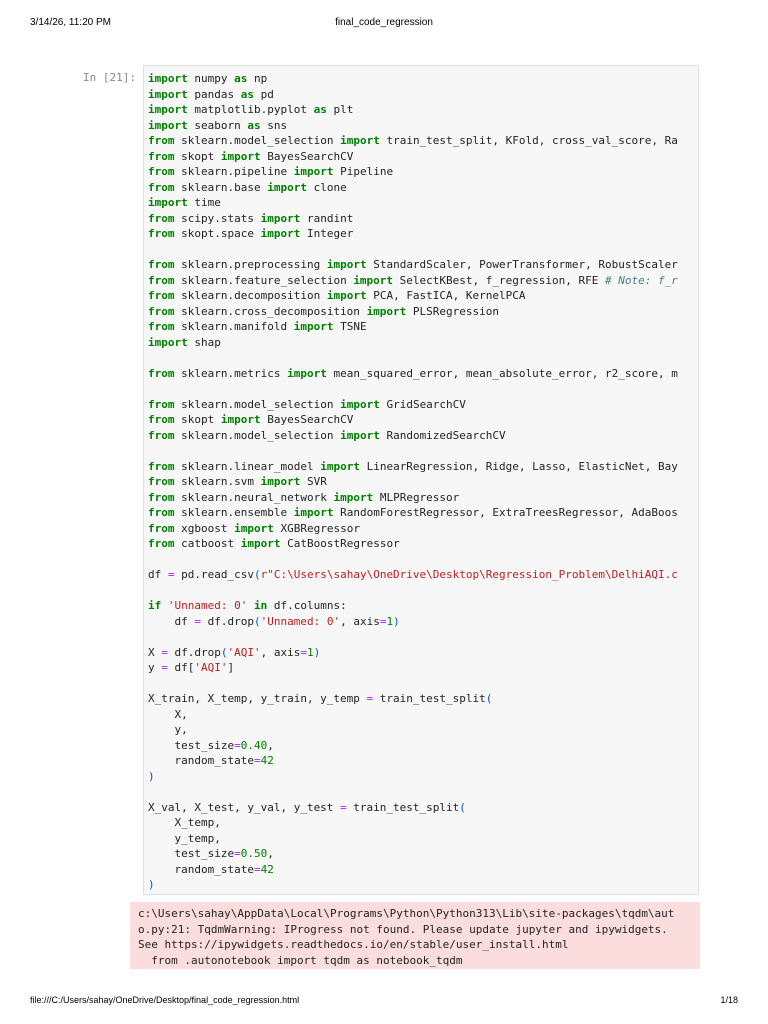 This screenshot has width=768, height=1024. I want to click on cell-prompt: In [21]:, so click(109, 77).